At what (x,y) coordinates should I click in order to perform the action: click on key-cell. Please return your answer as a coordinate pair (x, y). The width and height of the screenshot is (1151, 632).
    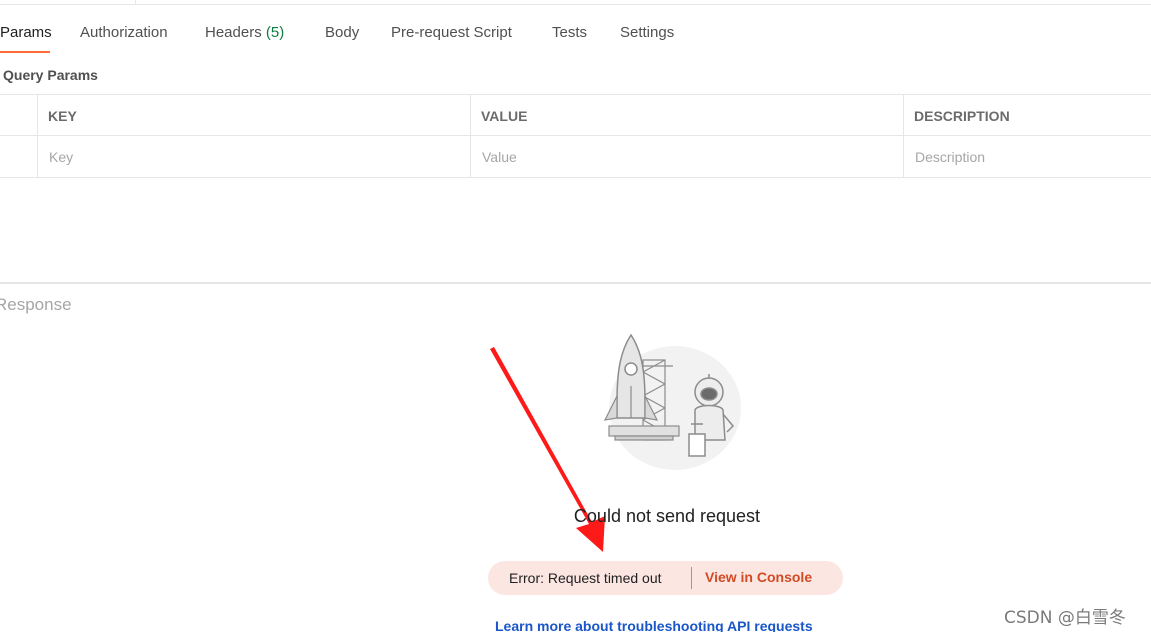
    Looking at the image, I should click on (256, 157).